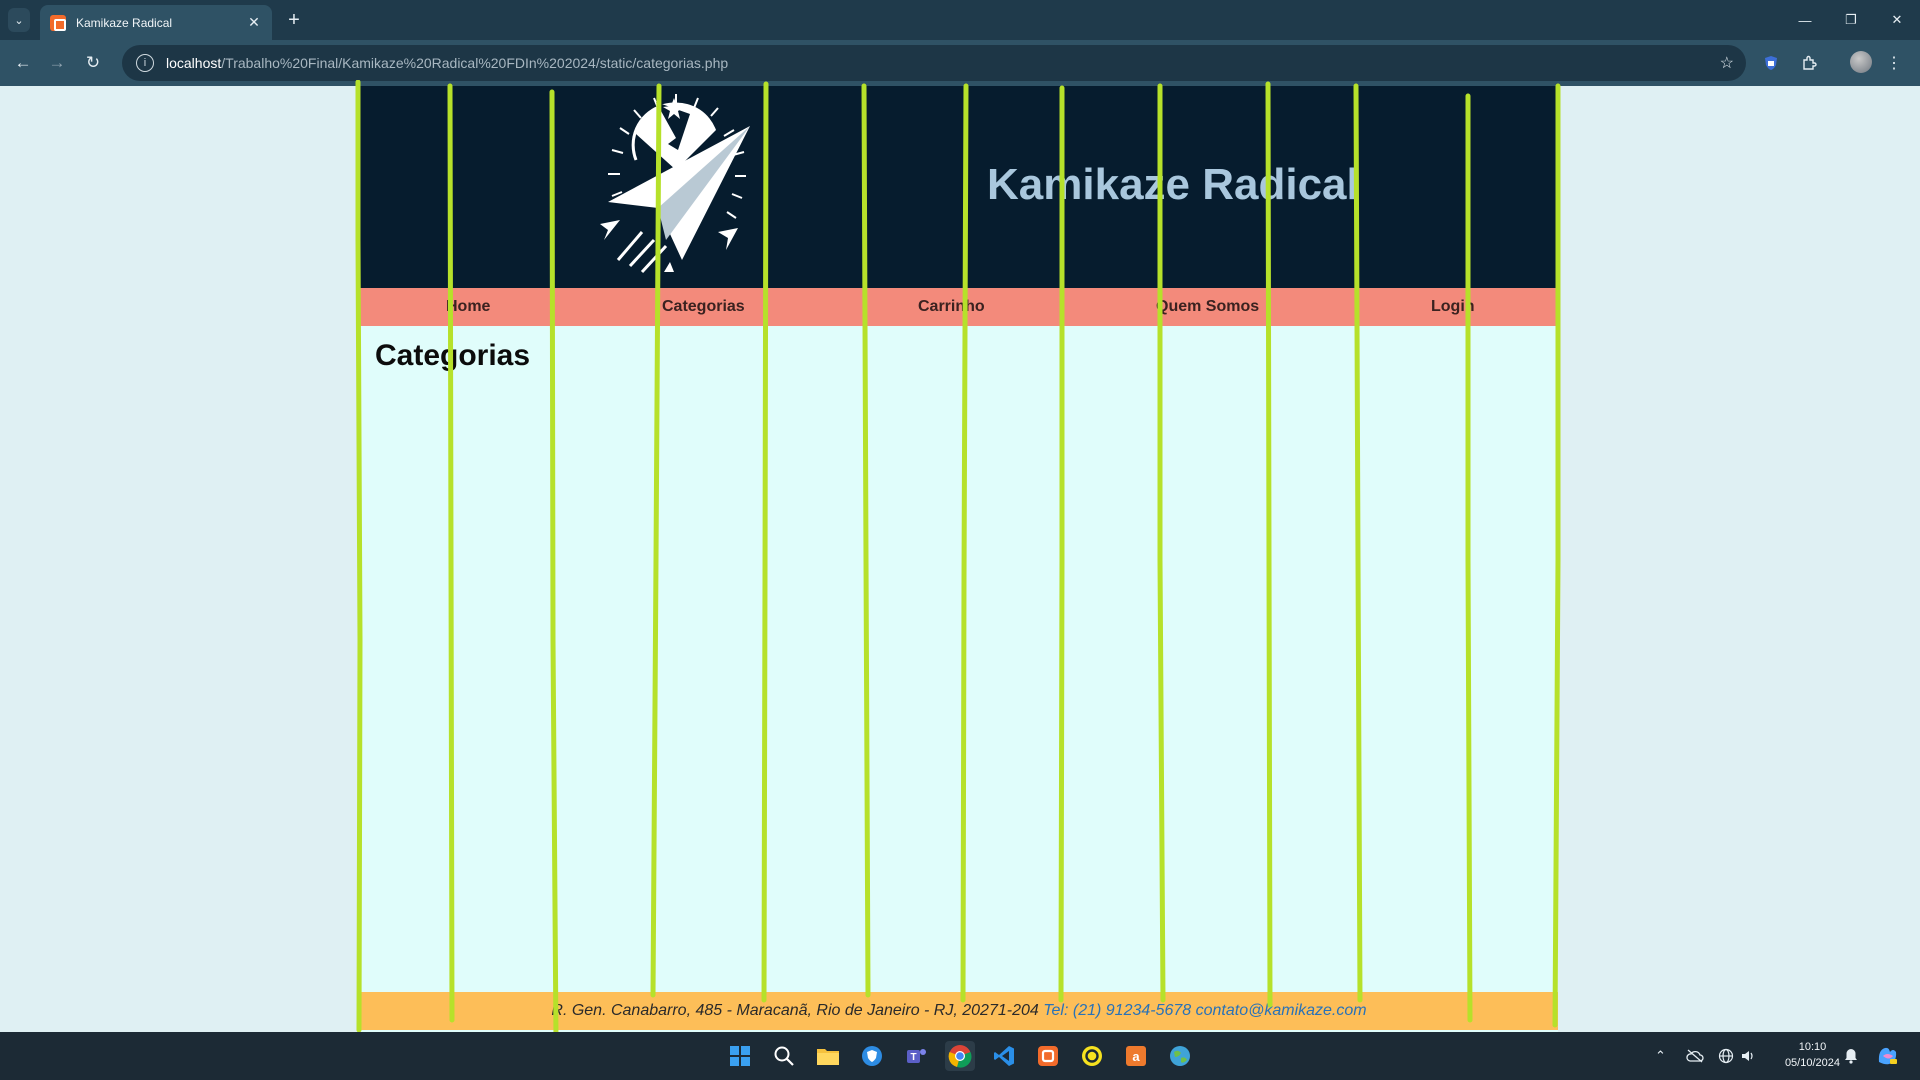 This screenshot has width=1920, height=1080. I want to click on sync-app-icon, so click(1092, 1056).